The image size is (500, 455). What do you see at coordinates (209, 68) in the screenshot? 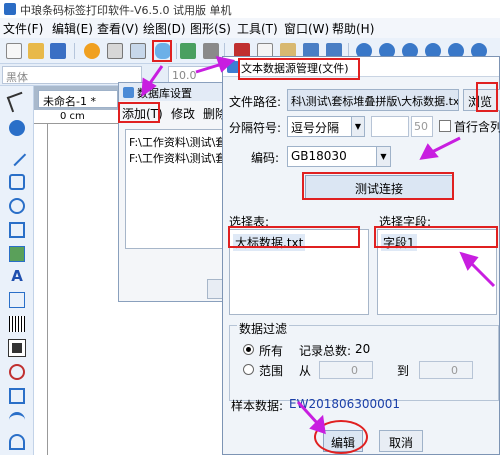
I see `arrow-to-dialog-title` at bounding box center [209, 68].